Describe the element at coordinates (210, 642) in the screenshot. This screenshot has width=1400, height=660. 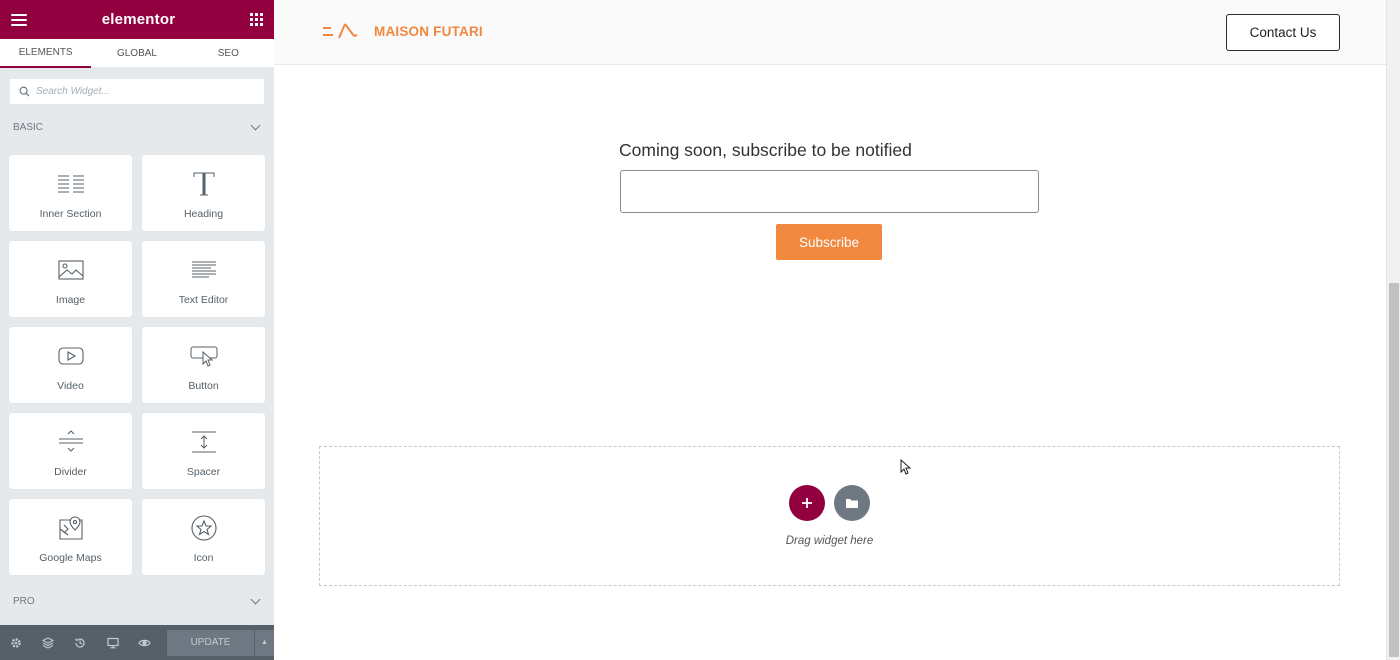
I see `update-button: UPDATE` at that location.